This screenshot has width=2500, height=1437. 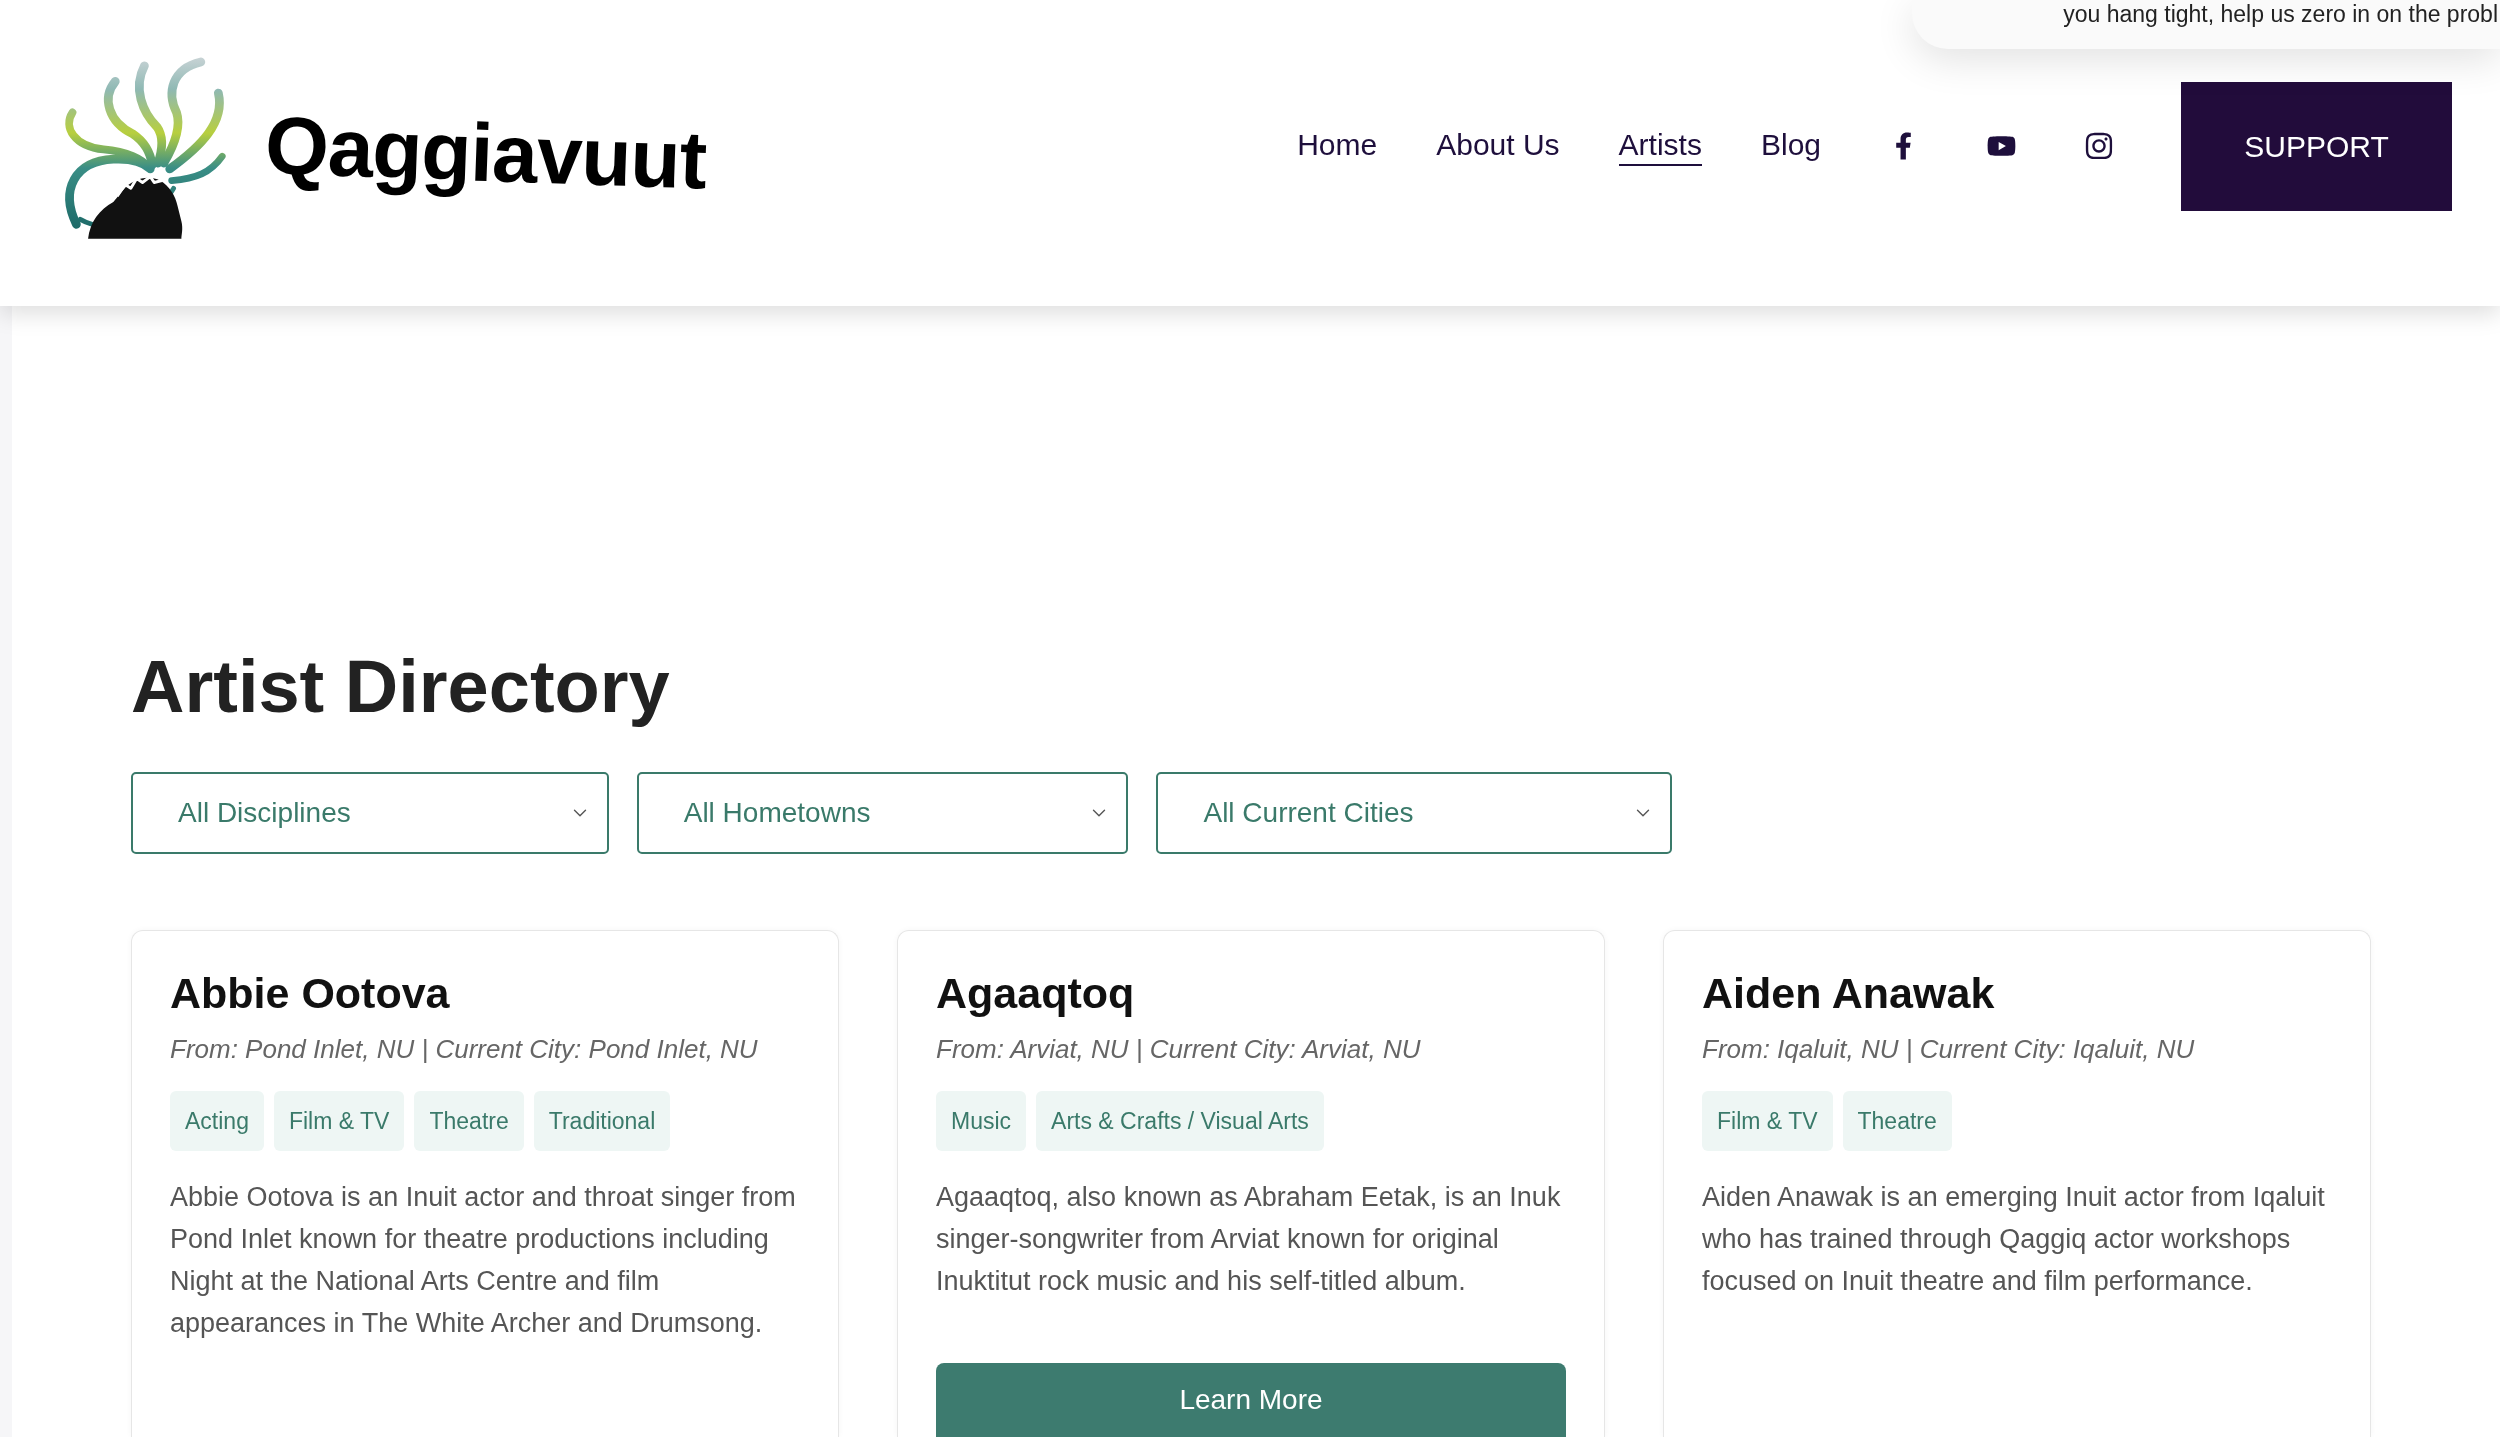 What do you see at coordinates (2099, 146) in the screenshot?
I see `instagram-icon` at bounding box center [2099, 146].